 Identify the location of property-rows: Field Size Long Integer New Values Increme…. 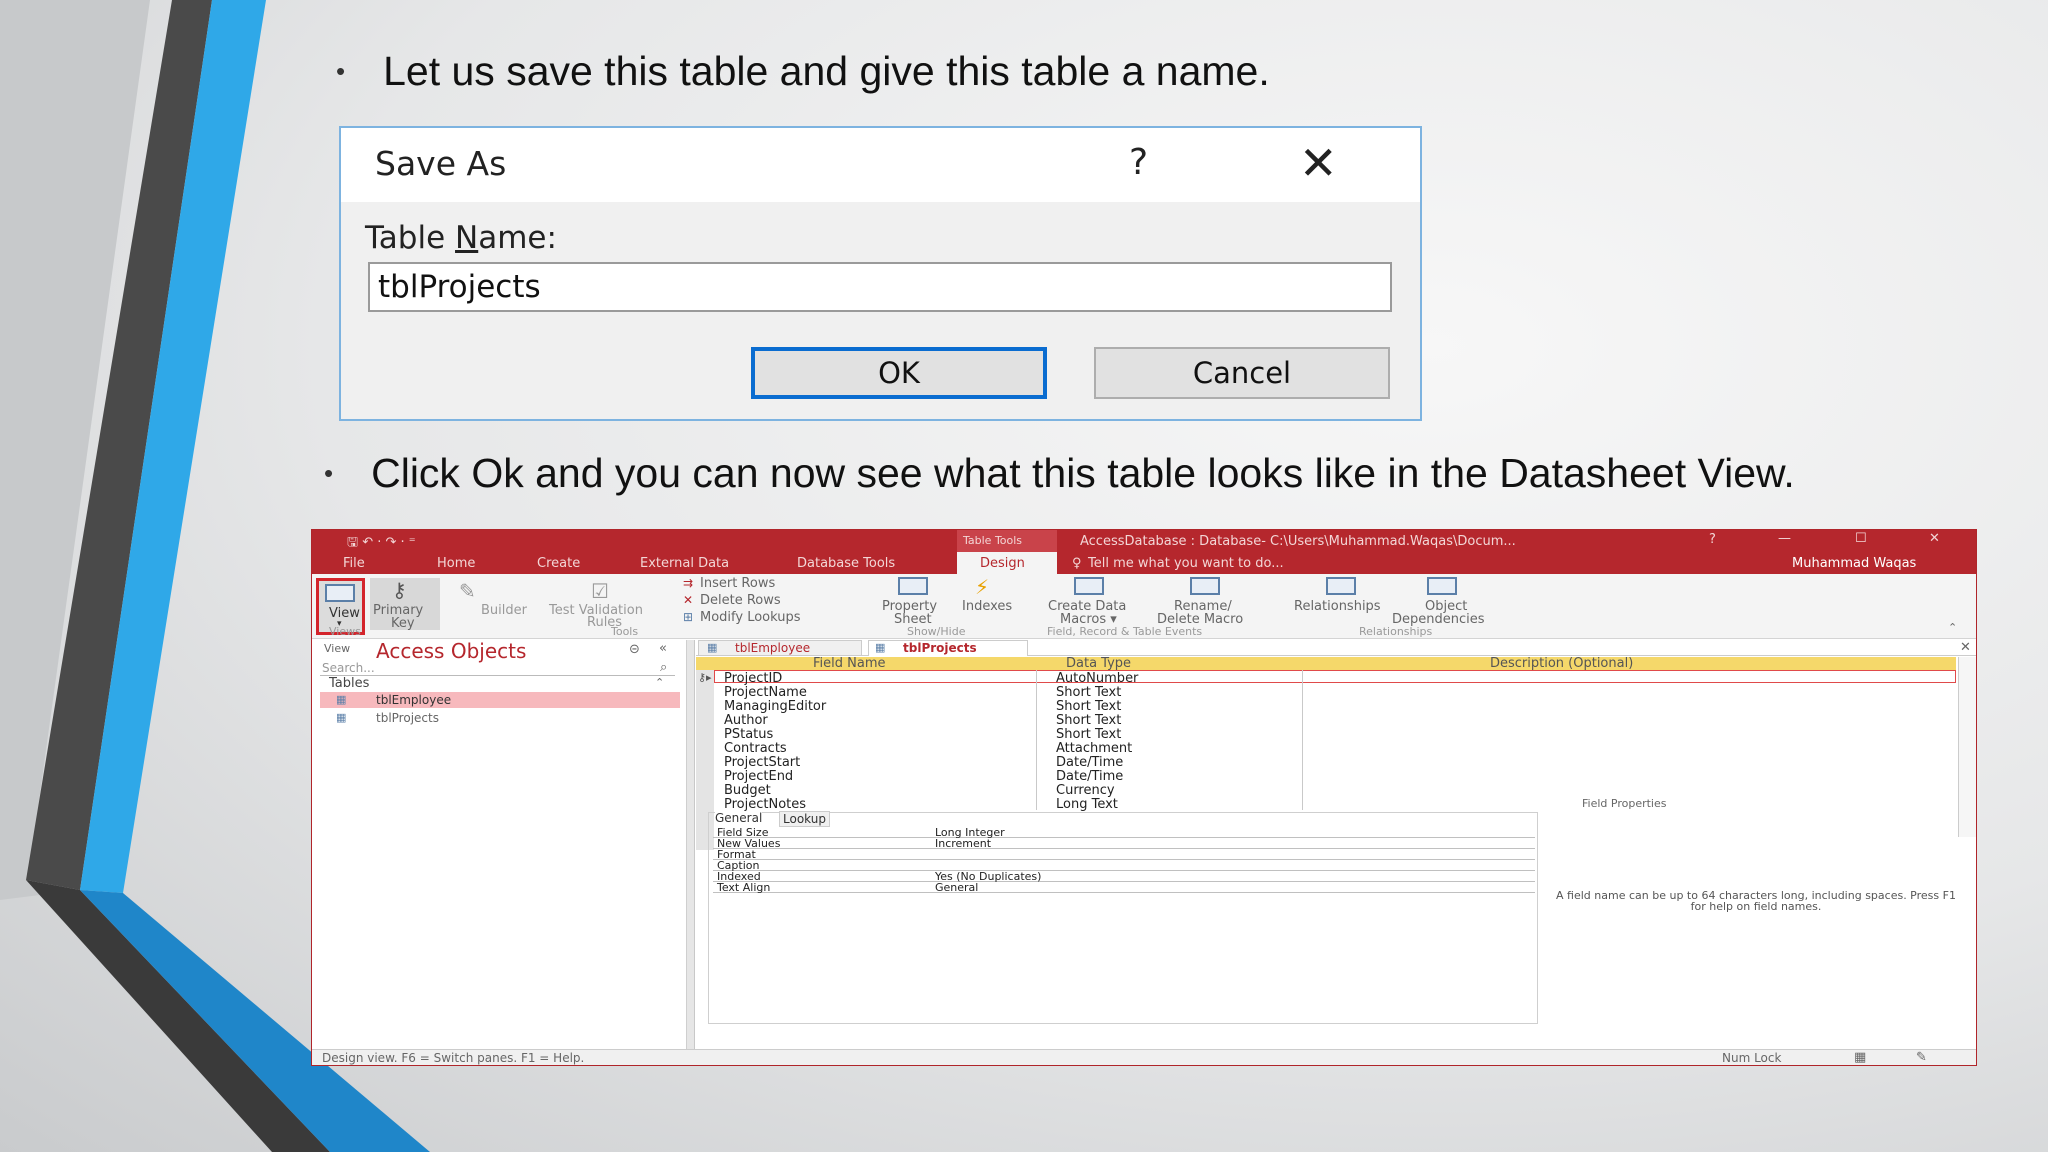
(1125, 861).